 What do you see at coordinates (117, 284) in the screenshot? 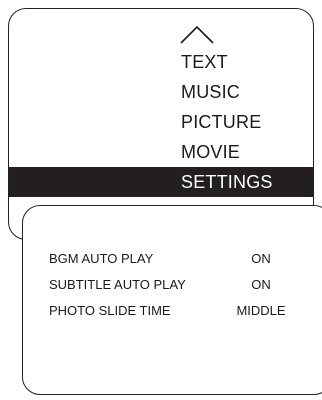
I see `setting-label: SUBTITLE AUTO PLAY` at bounding box center [117, 284].